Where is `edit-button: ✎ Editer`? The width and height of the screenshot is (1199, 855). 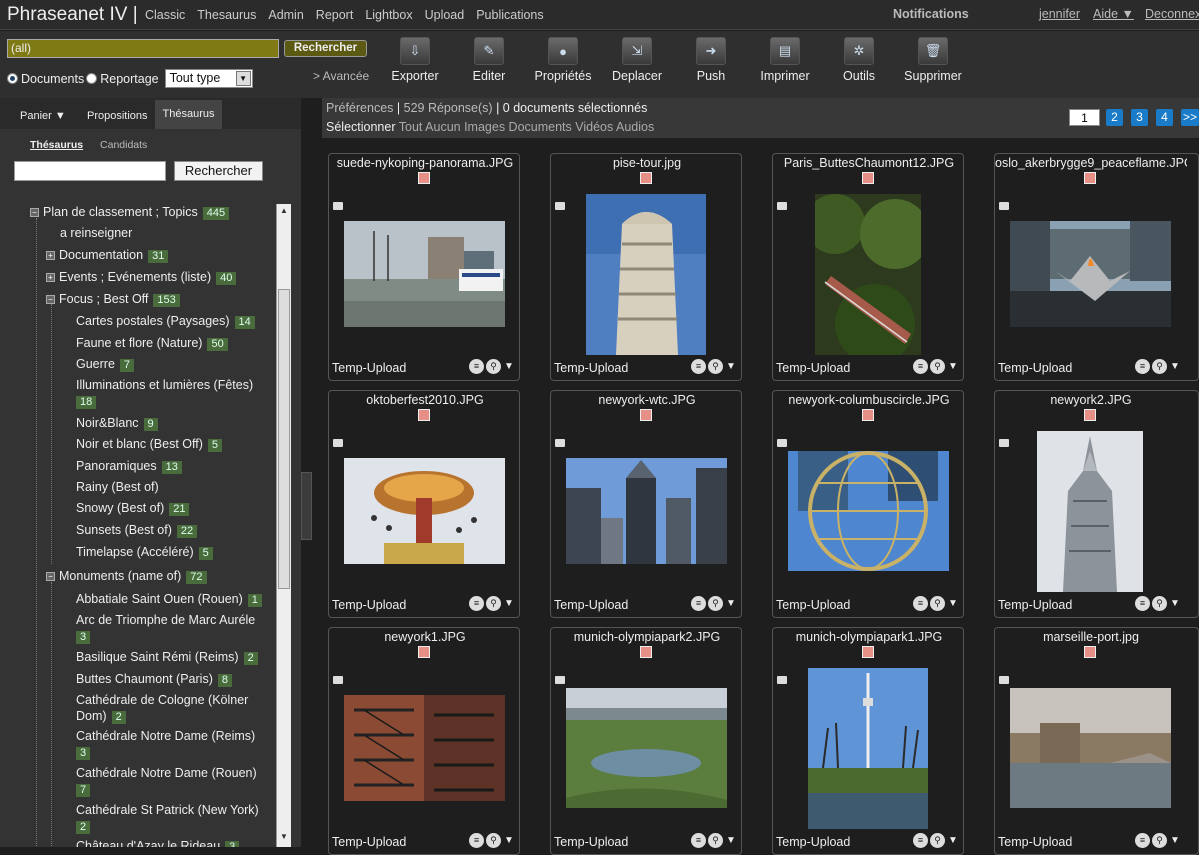 edit-button: ✎ Editer is located at coordinates (489, 60).